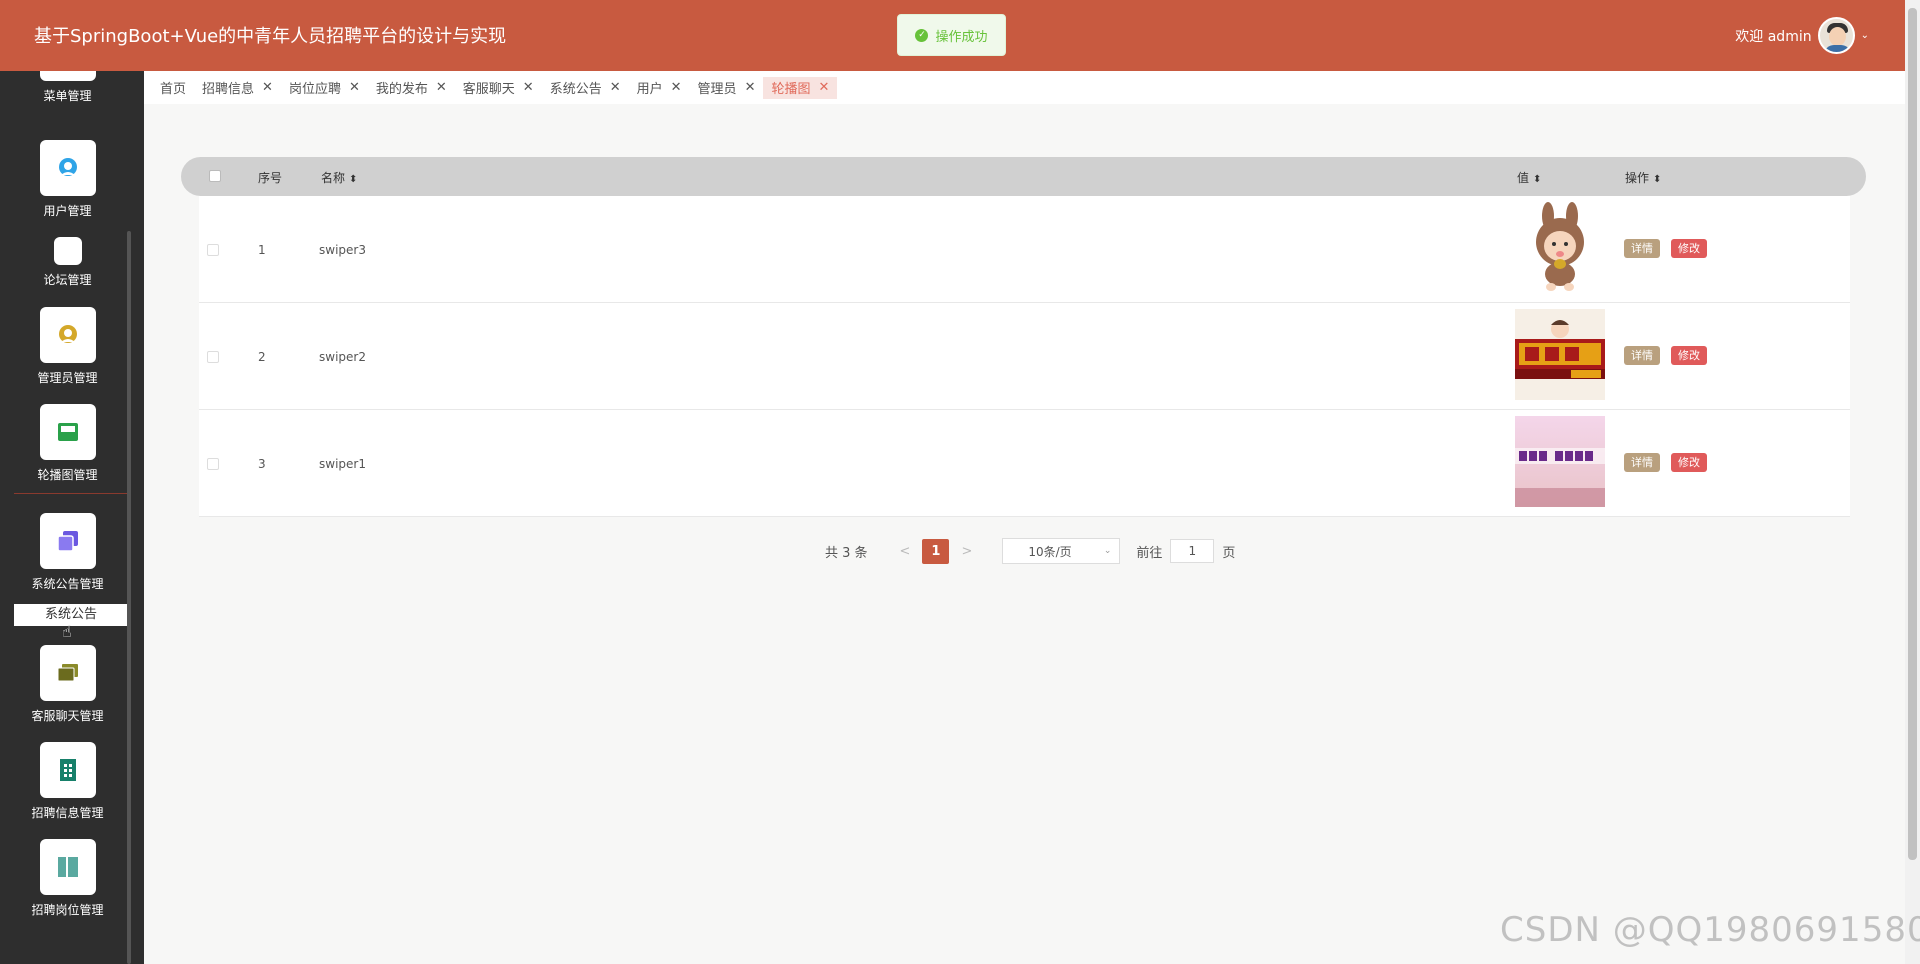 The image size is (1920, 964). I want to click on recruit-info-icon, so click(67, 770).